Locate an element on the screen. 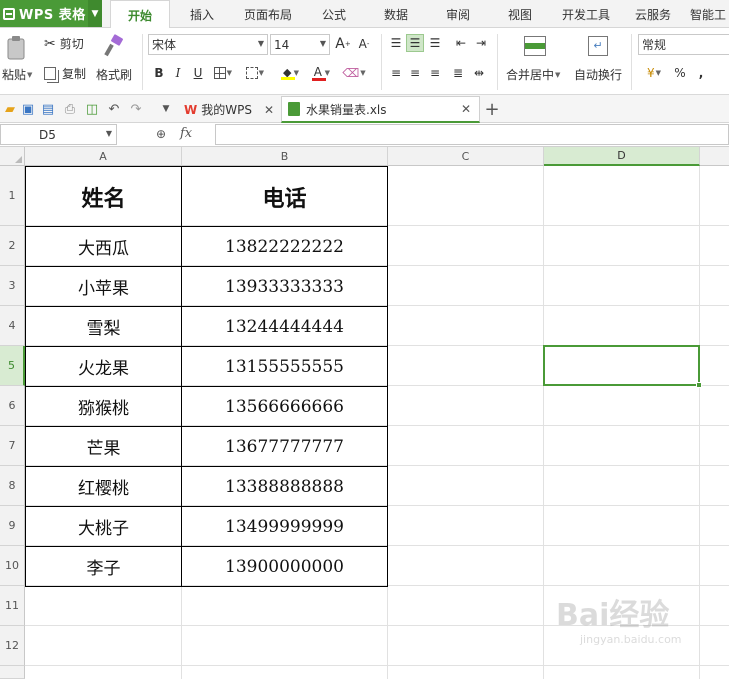  table-cell-name: 大西瓜 is located at coordinates (103, 246).